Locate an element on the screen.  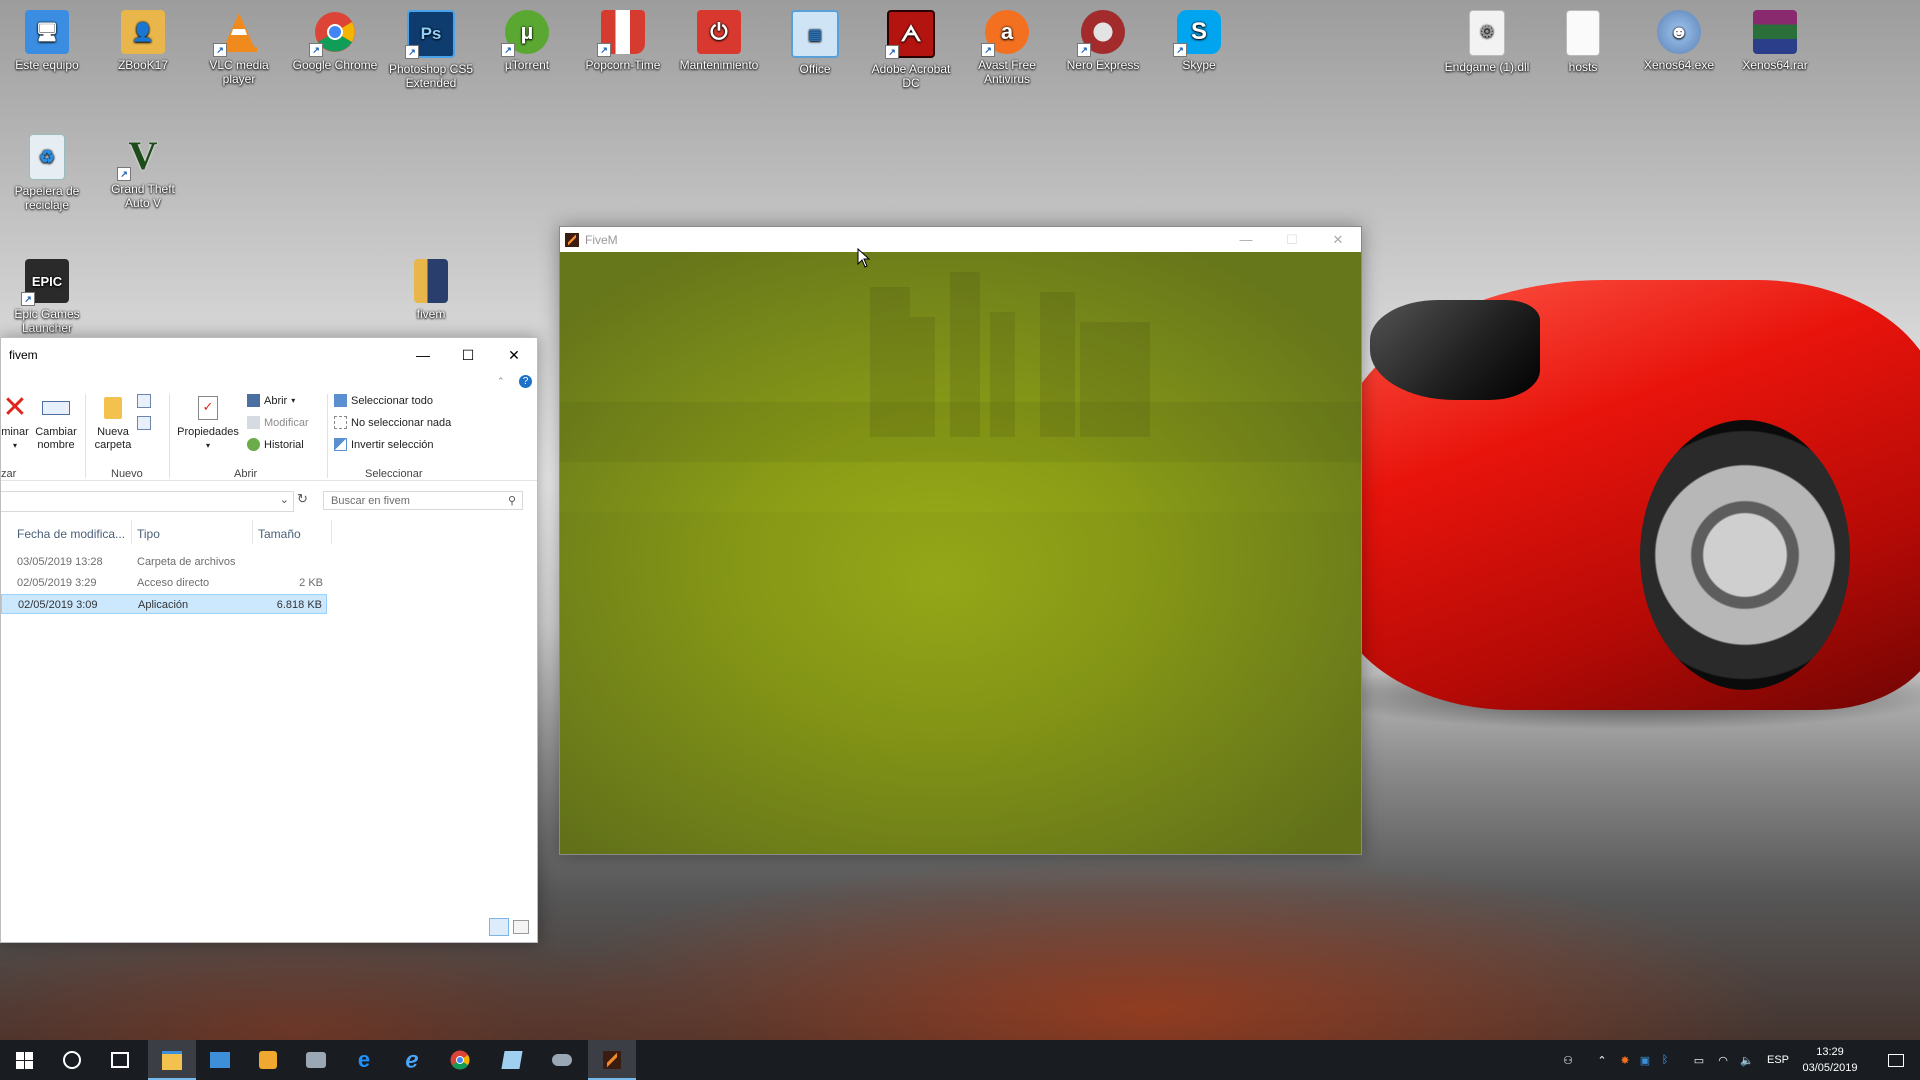
office-icon is located at coordinates (512, 1060).